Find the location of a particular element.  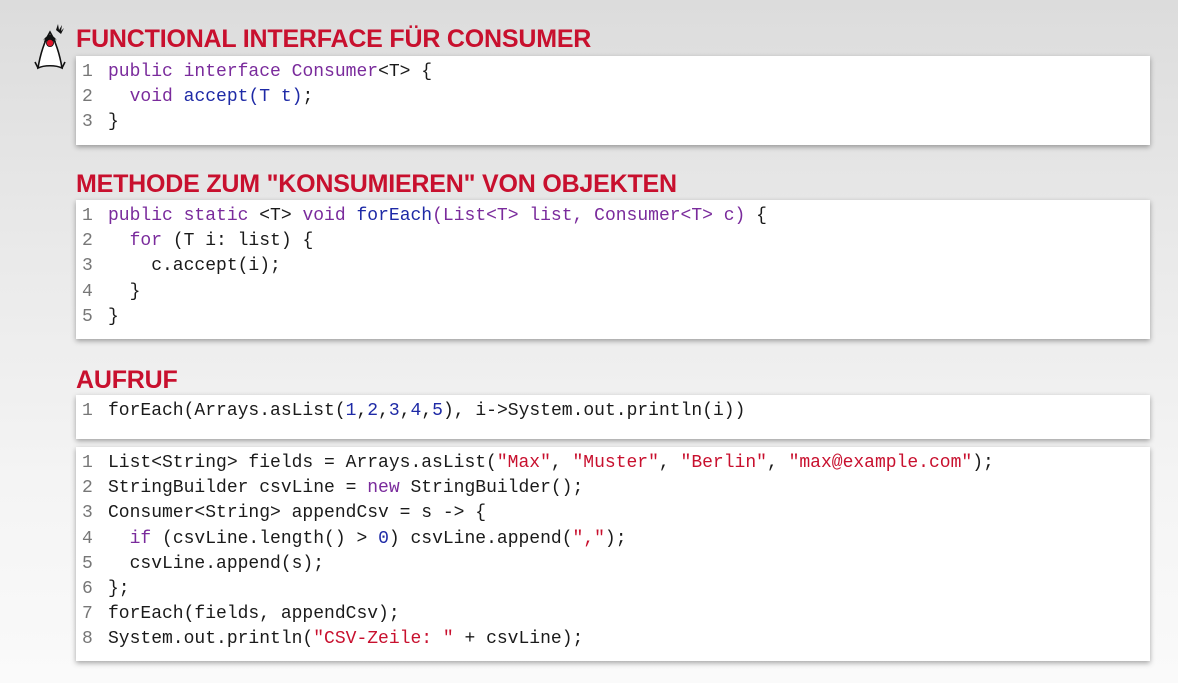

code-keyword: for is located at coordinates (146, 241).